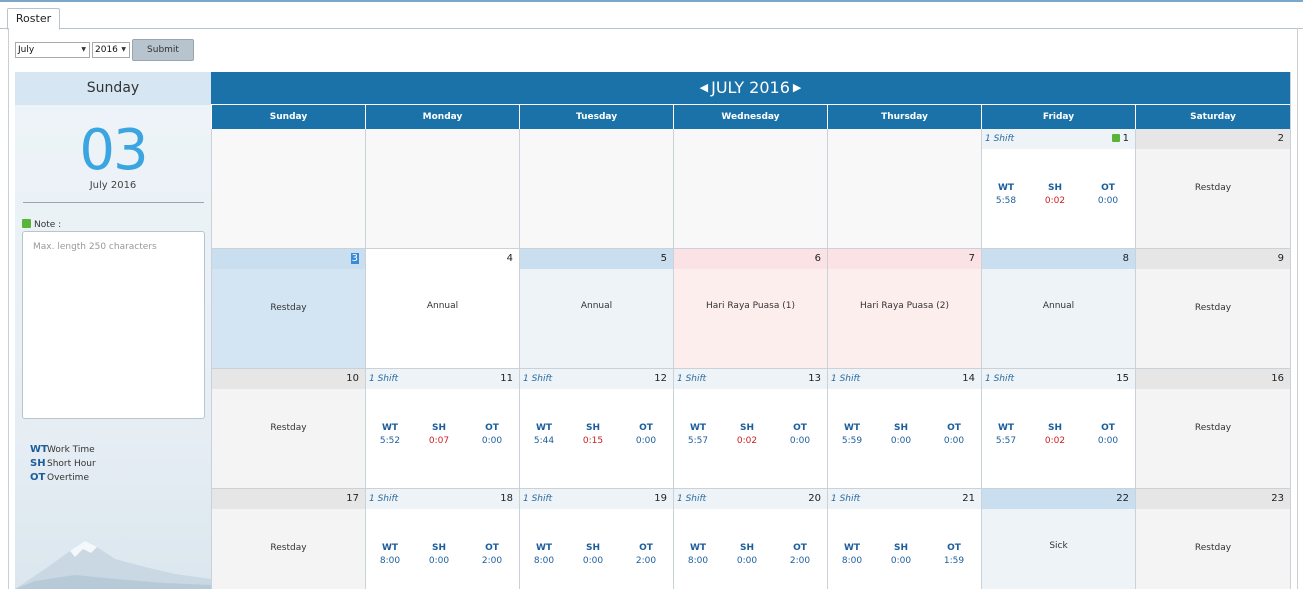 This screenshot has width=1303, height=589. I want to click on day-cell-2: 2 Restday, so click(1212, 189).